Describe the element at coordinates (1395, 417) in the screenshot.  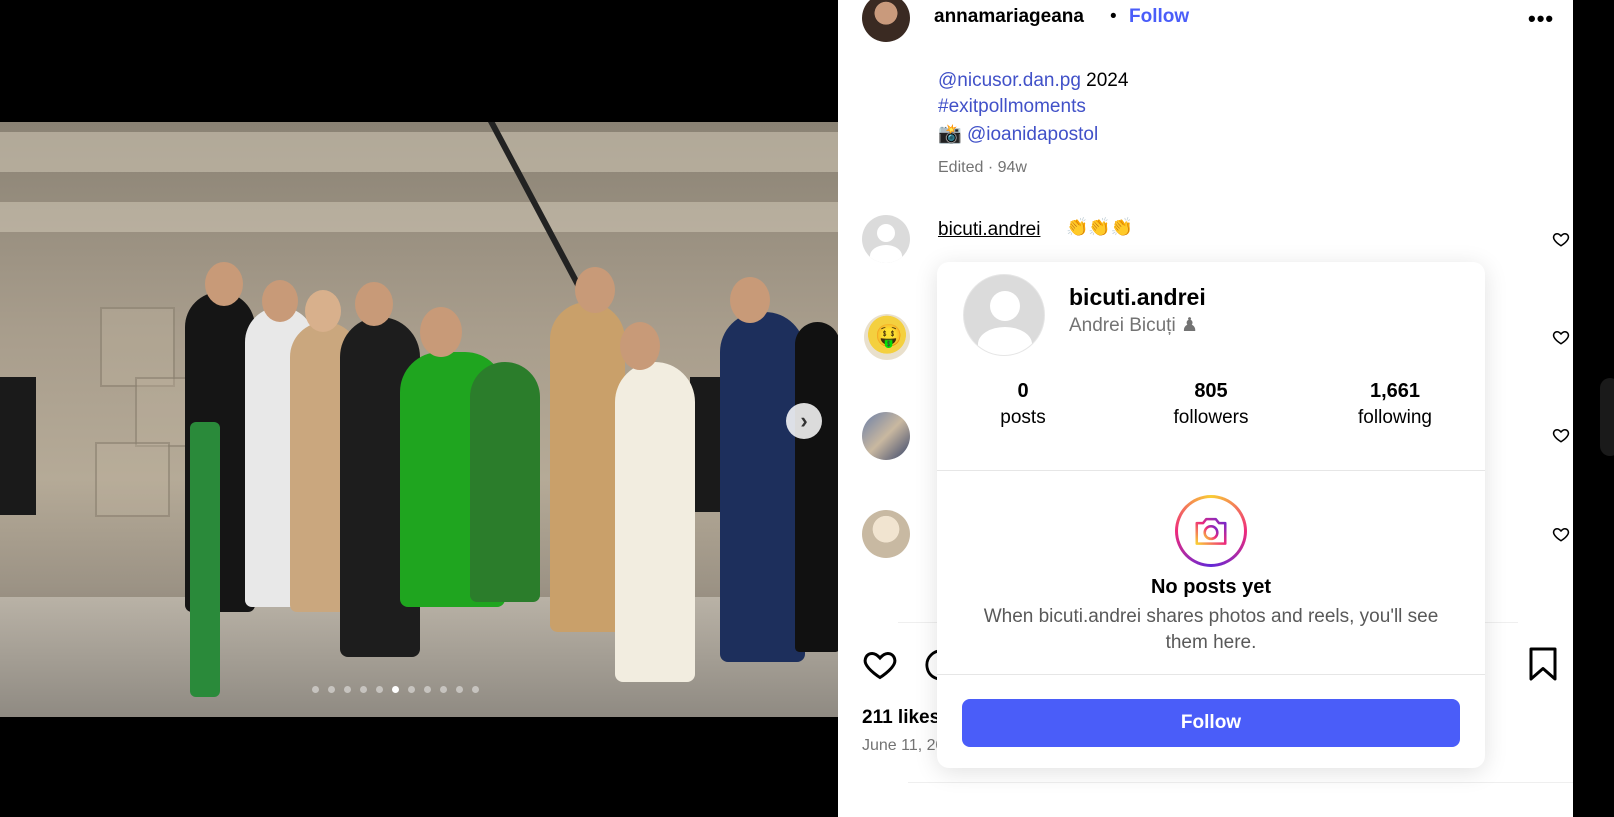
I see `stat-label: following` at that location.